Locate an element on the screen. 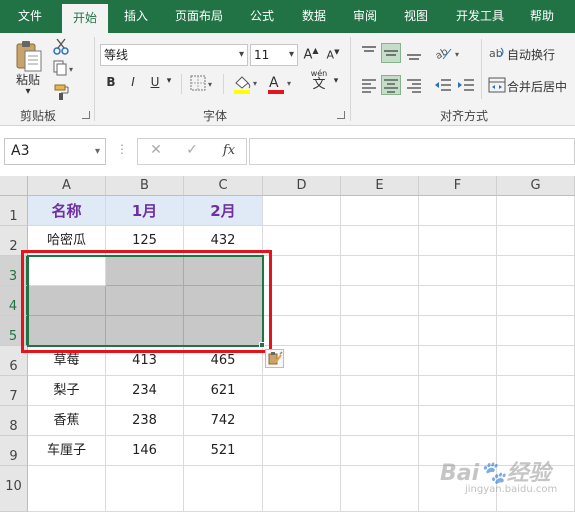  merge-center-button: 合并后居中 is located at coordinates (540, 86).